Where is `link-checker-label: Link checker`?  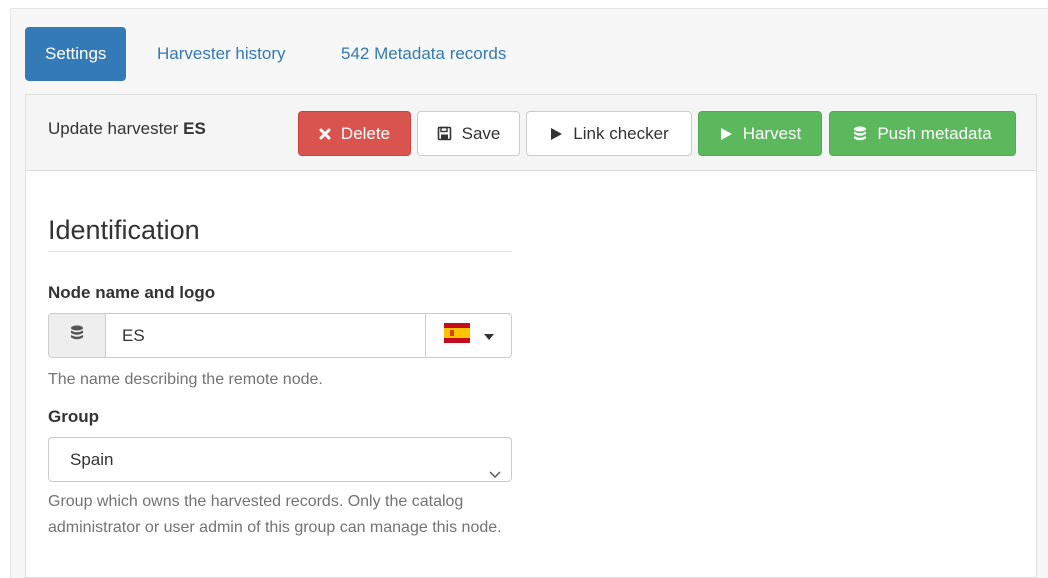
link-checker-label: Link checker is located at coordinates (621, 133).